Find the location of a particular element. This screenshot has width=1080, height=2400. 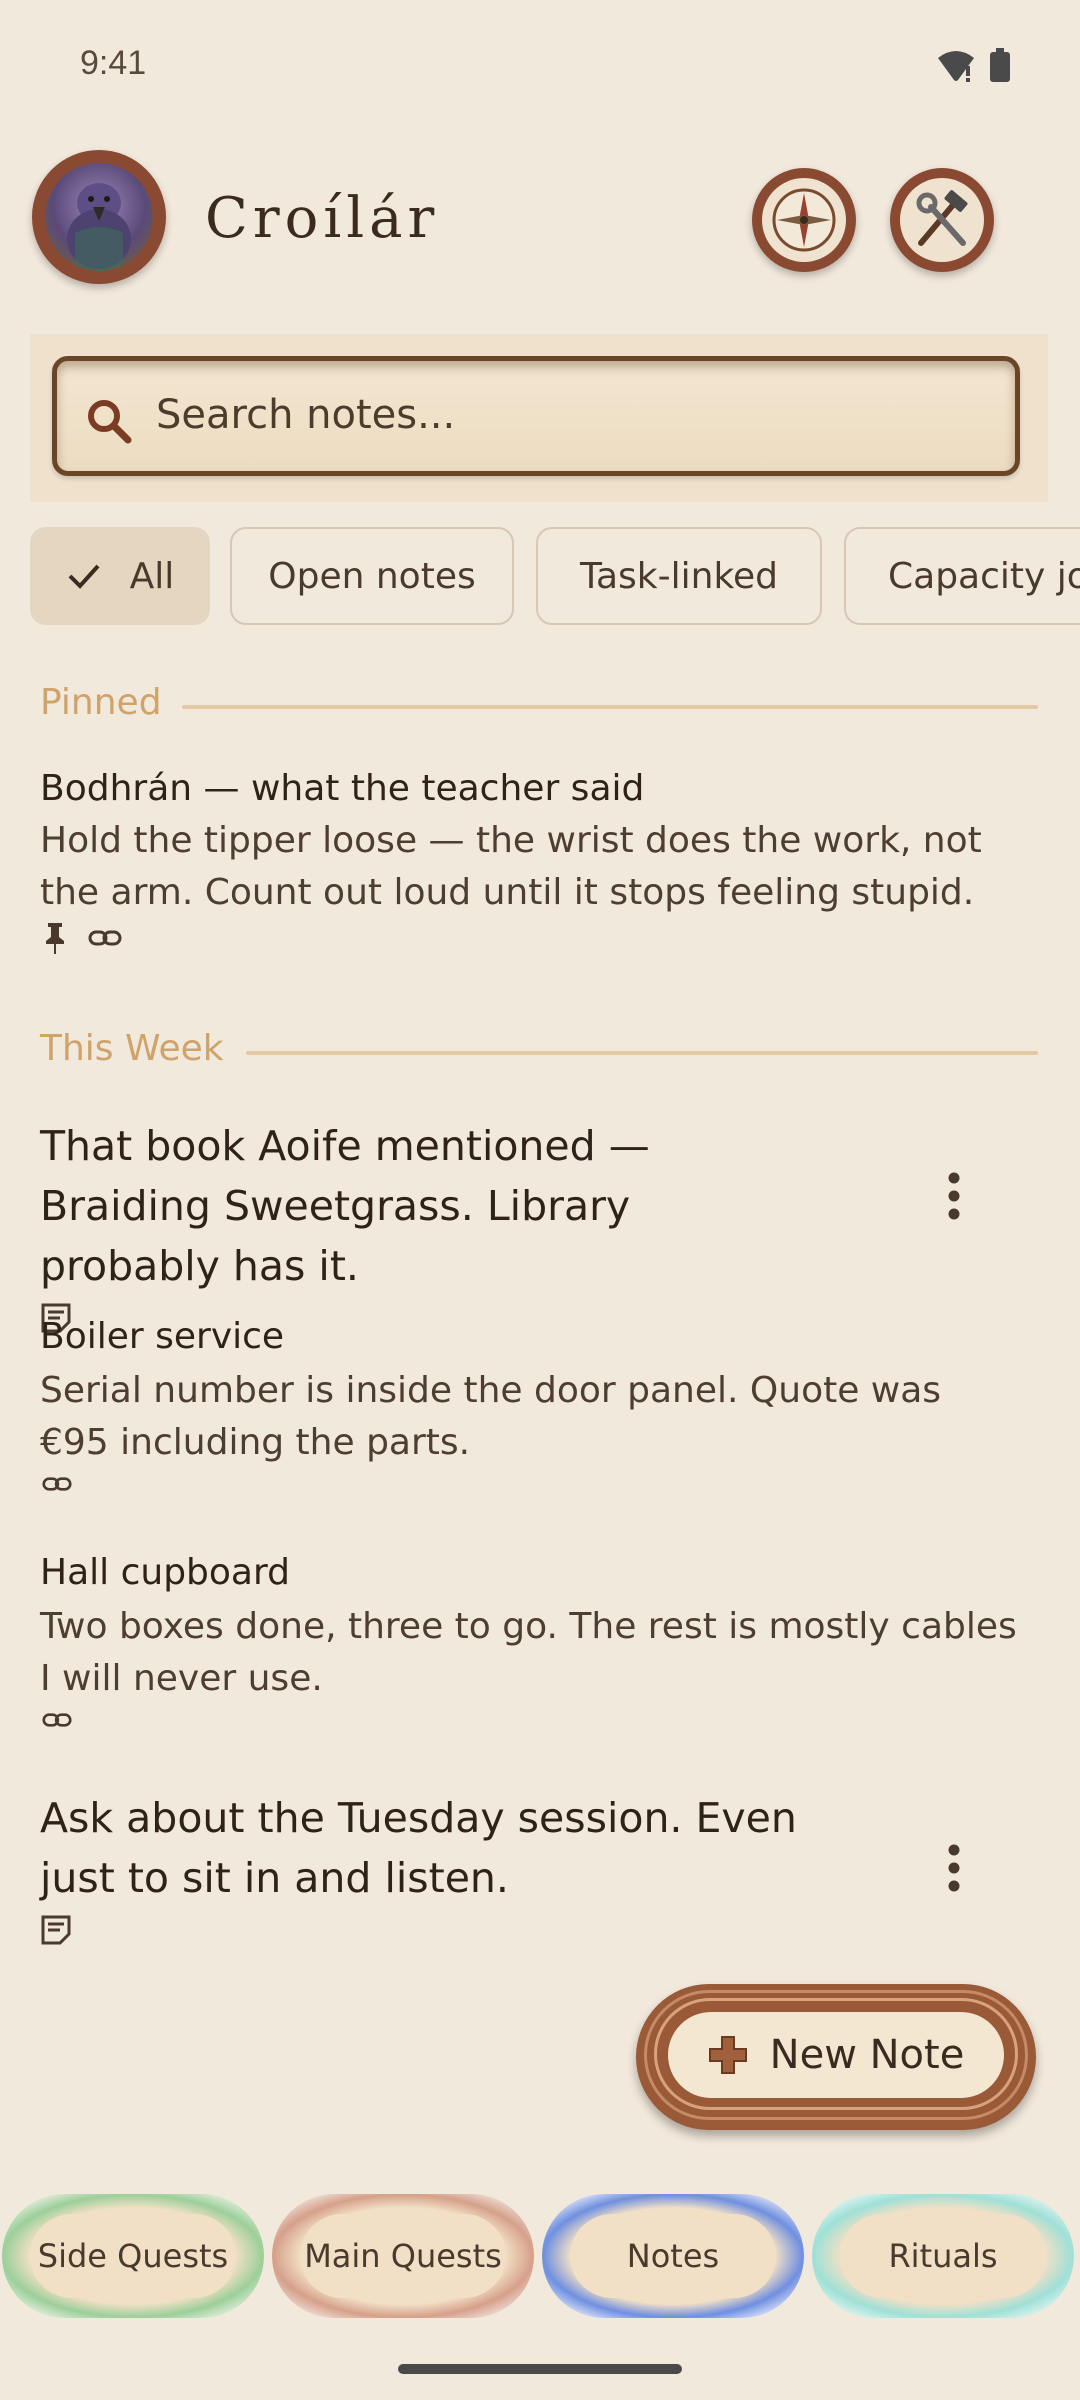

compass-icon is located at coordinates (804, 220).